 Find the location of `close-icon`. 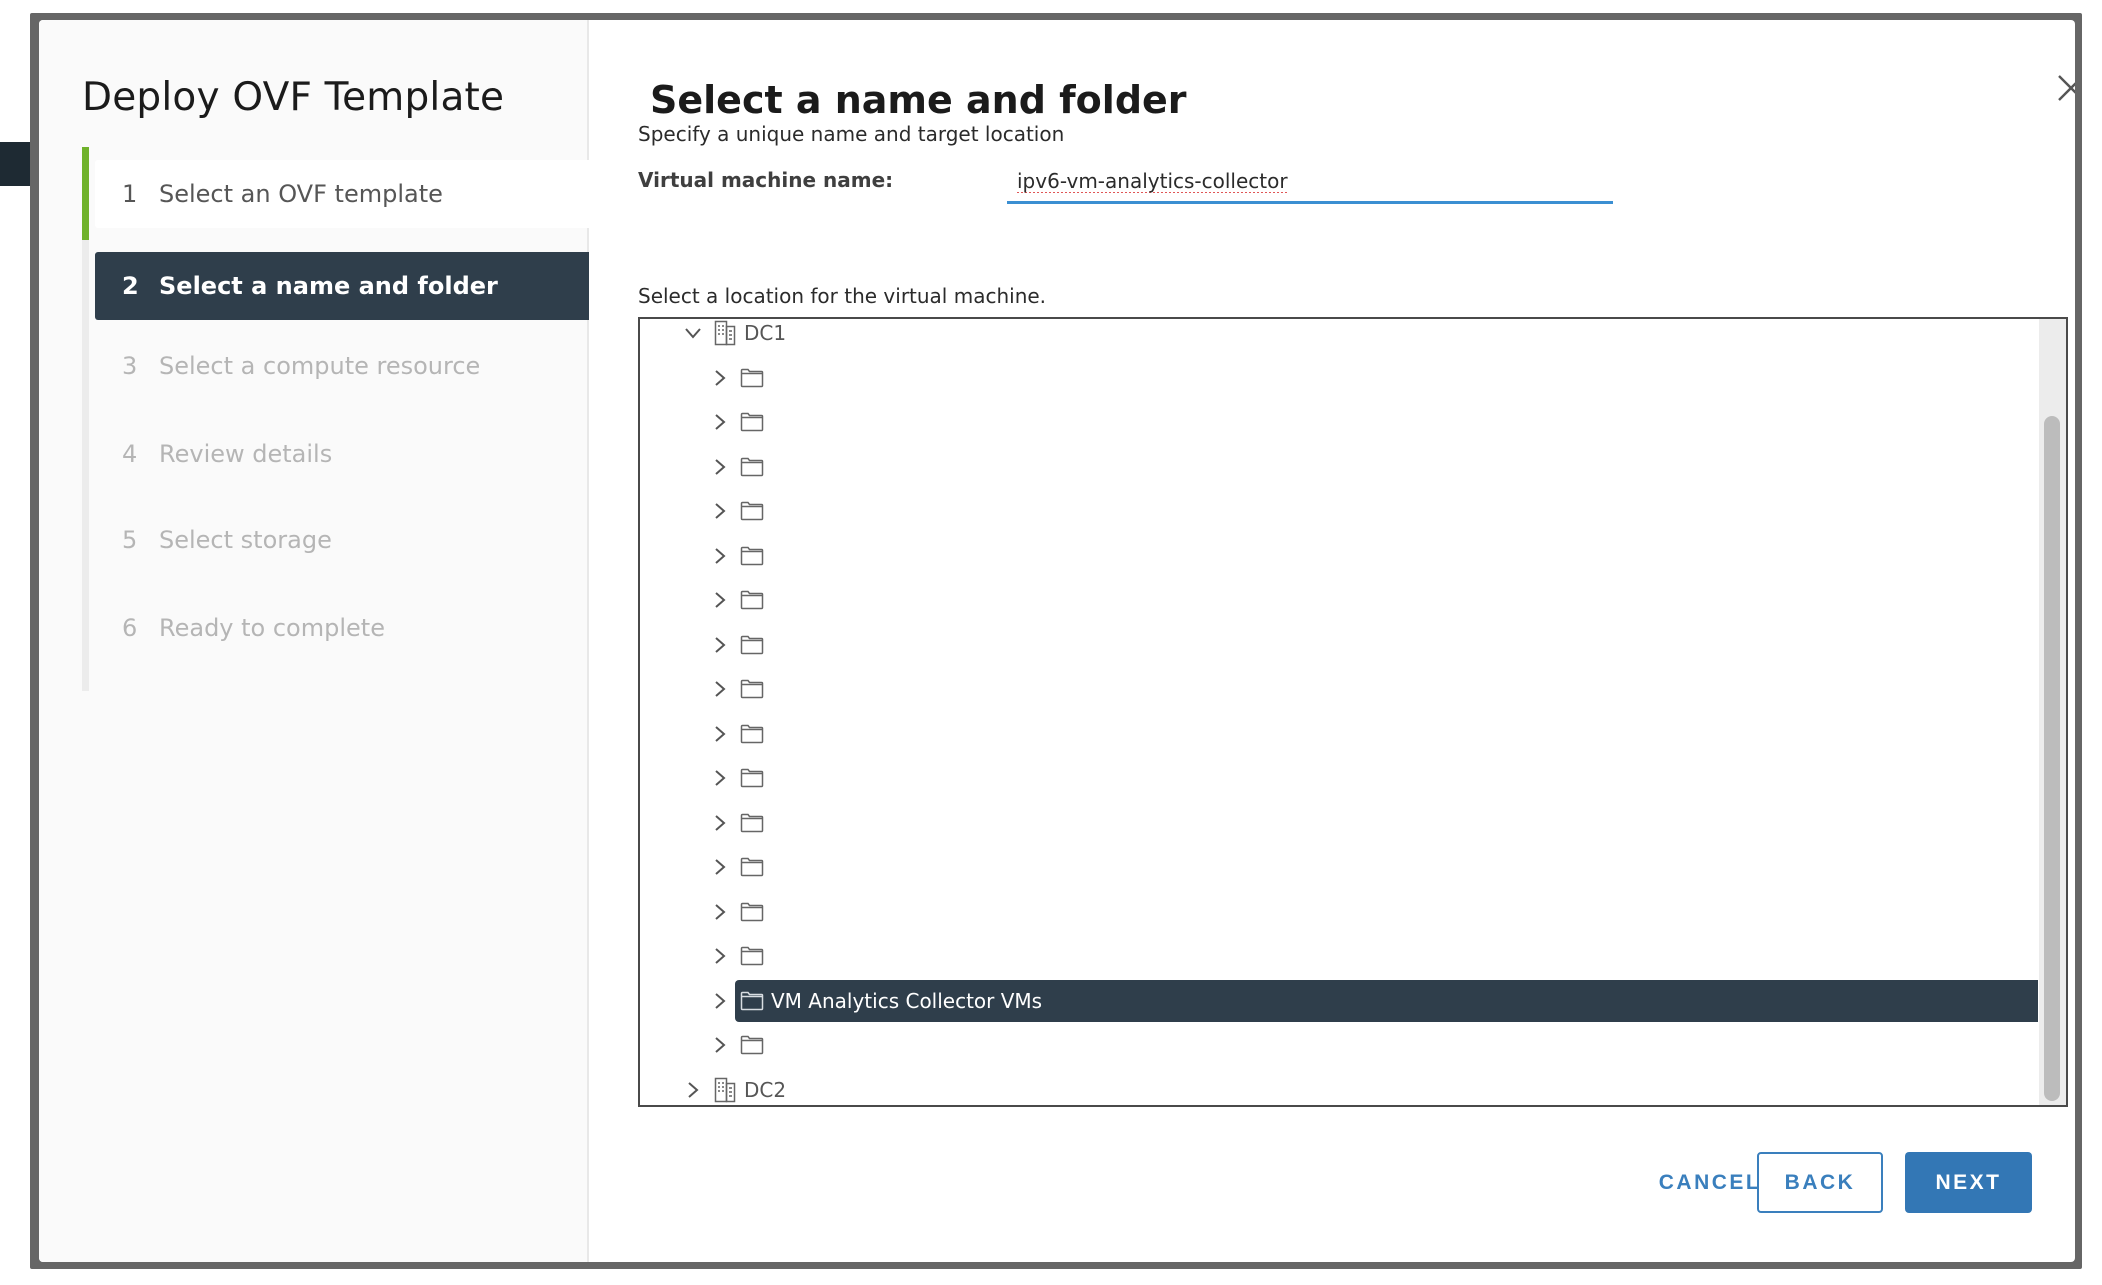

close-icon is located at coordinates (2066, 88).